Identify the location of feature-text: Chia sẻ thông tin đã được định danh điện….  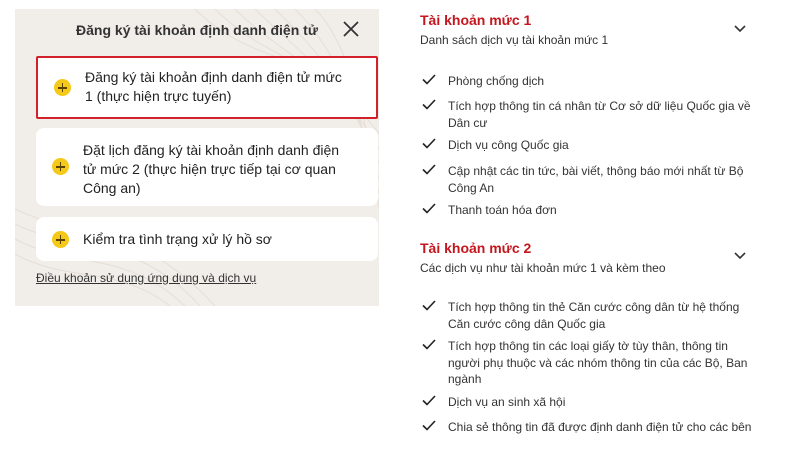
(600, 427).